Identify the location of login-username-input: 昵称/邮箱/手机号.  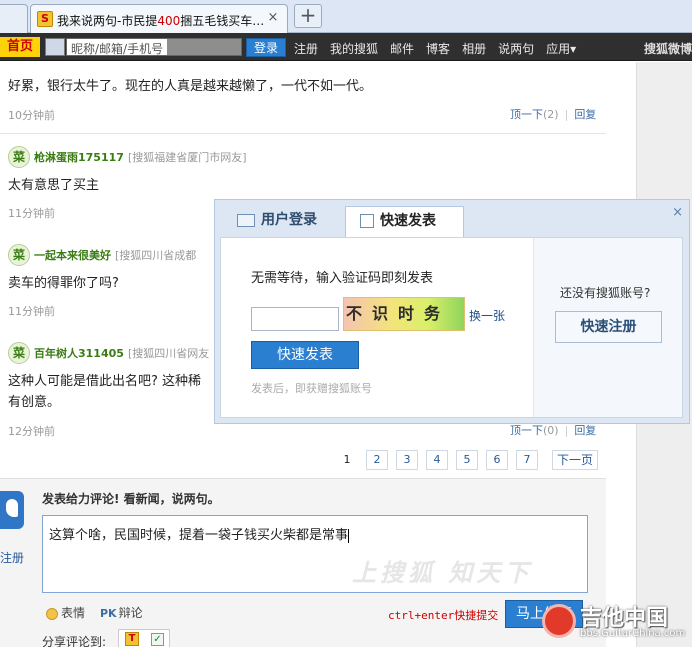
(154, 47).